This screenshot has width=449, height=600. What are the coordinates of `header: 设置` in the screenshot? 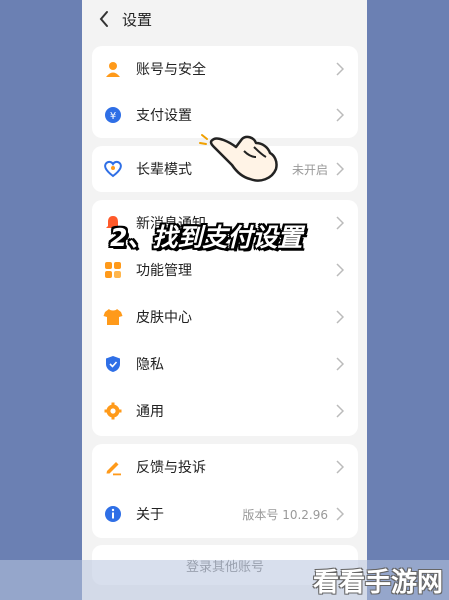 It's located at (224, 19).